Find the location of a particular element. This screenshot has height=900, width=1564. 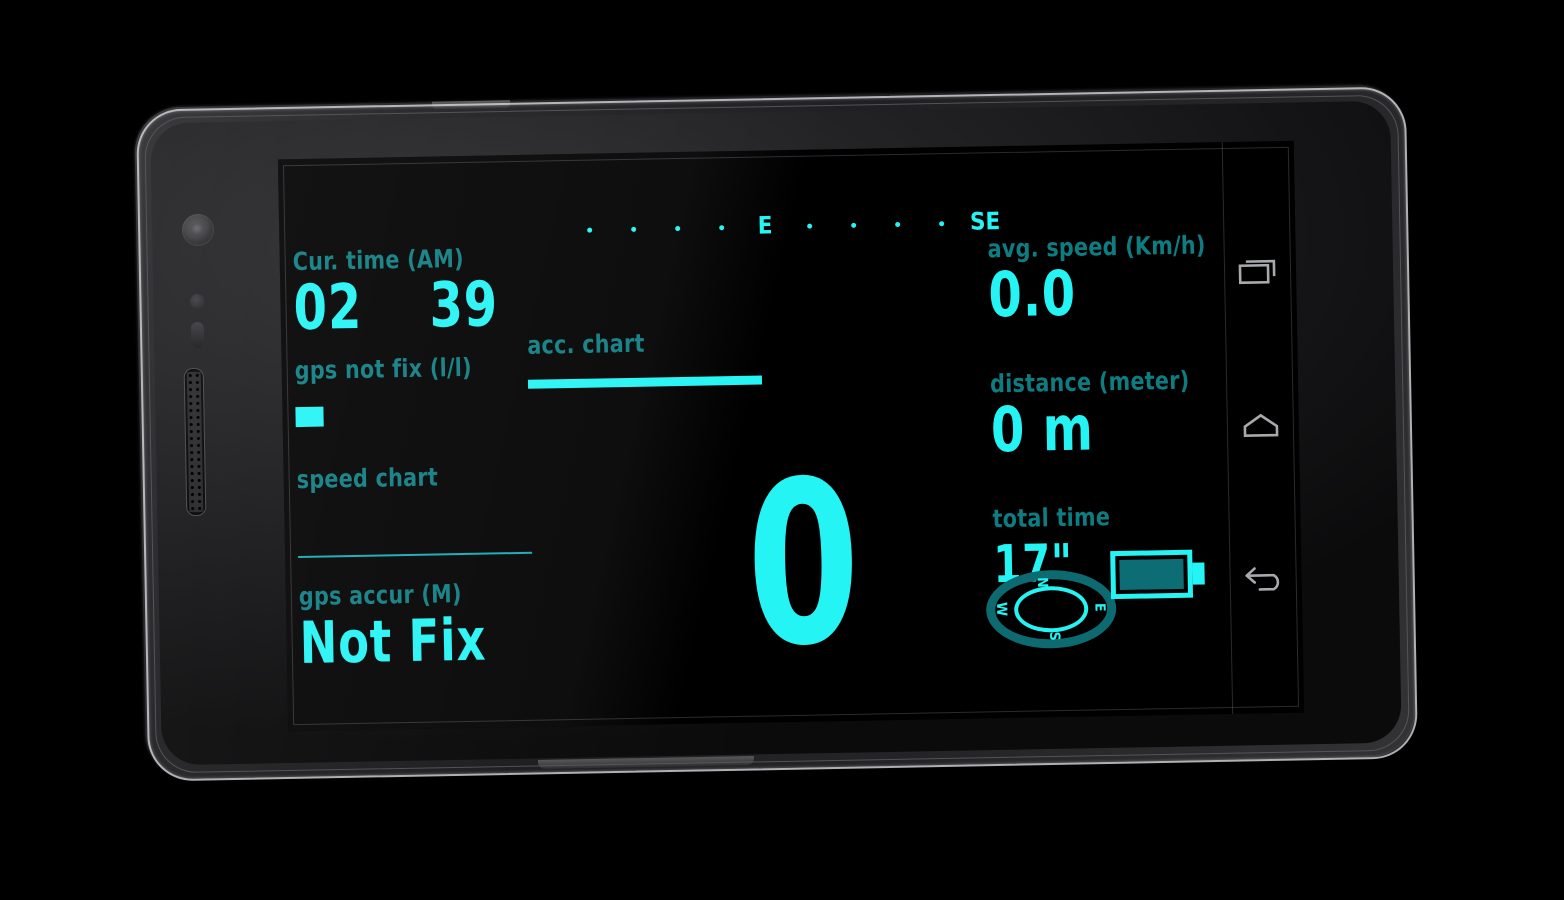

avg-speed-value: 0.0 is located at coordinates (1032, 294).